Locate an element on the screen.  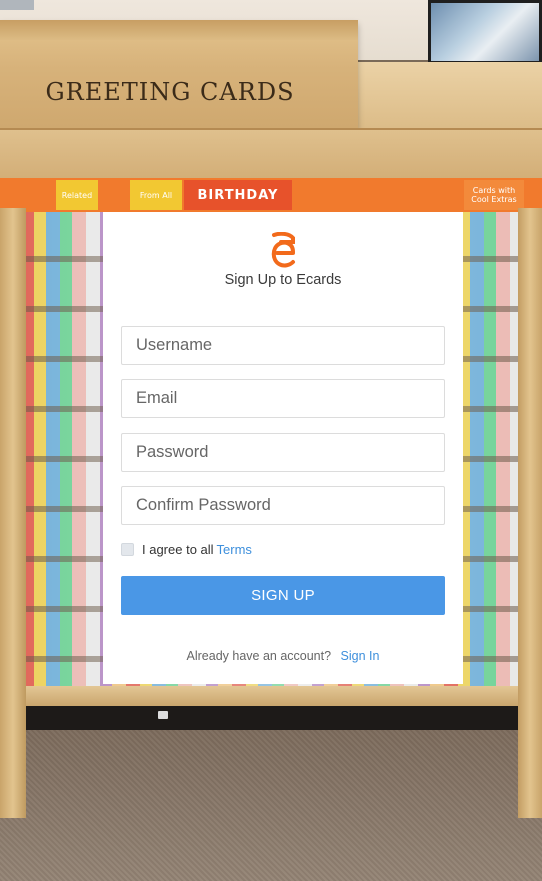
password-field is located at coordinates (283, 452).